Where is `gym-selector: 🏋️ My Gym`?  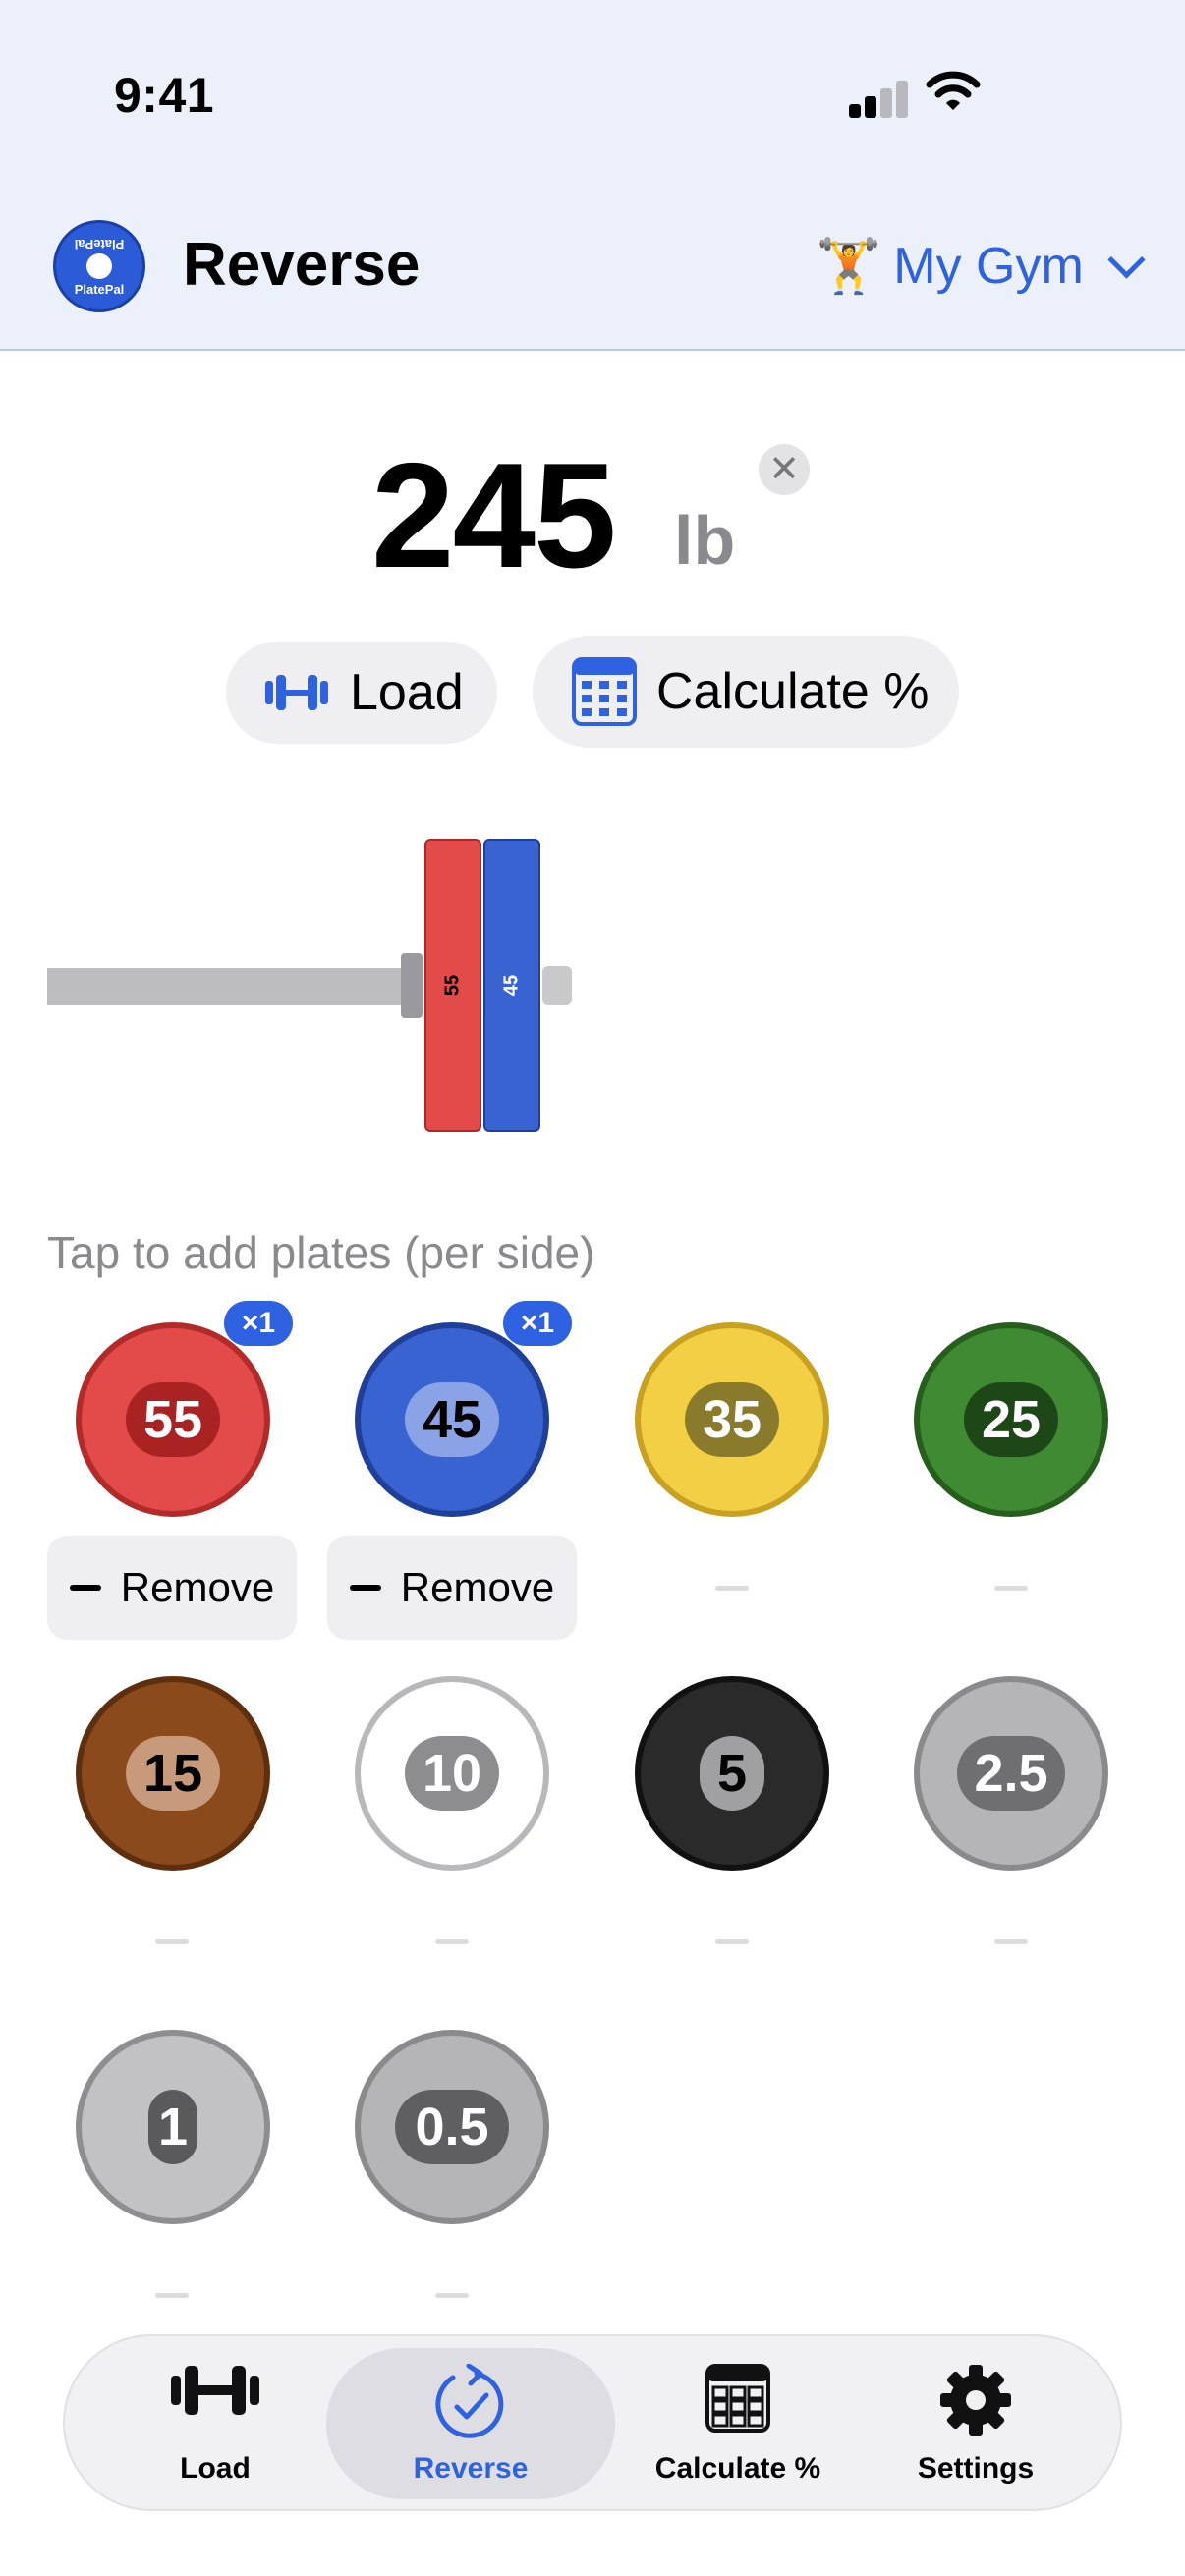
gym-selector: 🏋️ My Gym is located at coordinates (981, 266).